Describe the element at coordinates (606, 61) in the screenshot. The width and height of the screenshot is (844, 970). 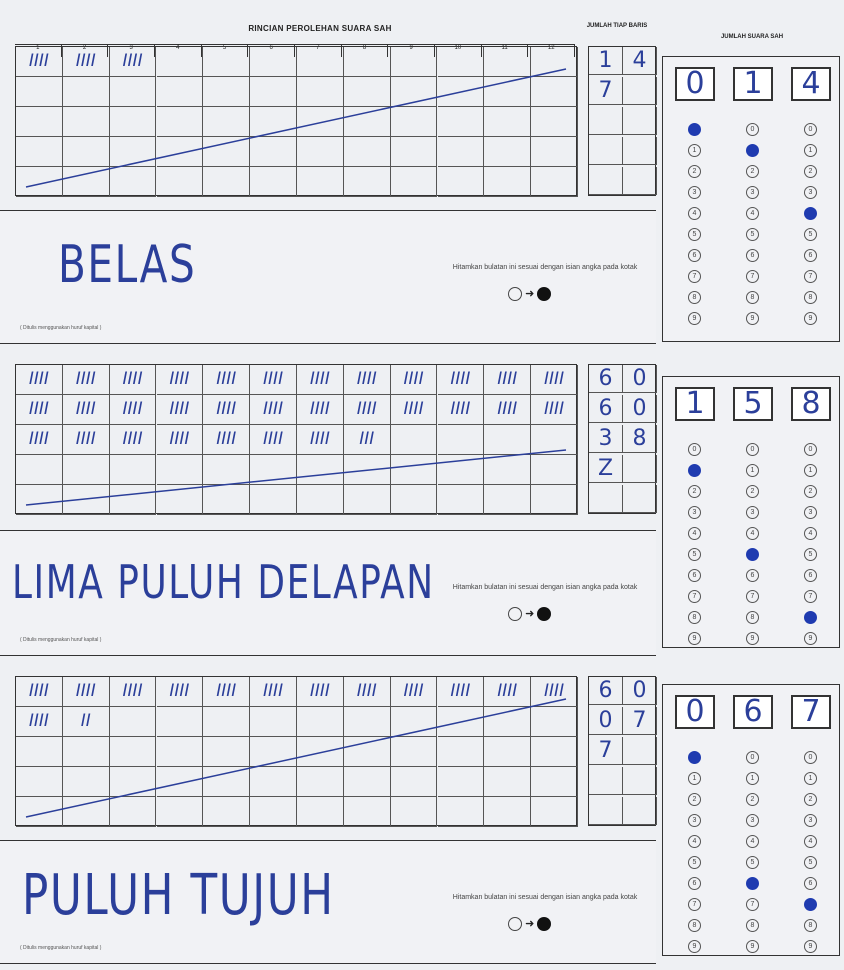
I see `row-total-digit: 1` at that location.